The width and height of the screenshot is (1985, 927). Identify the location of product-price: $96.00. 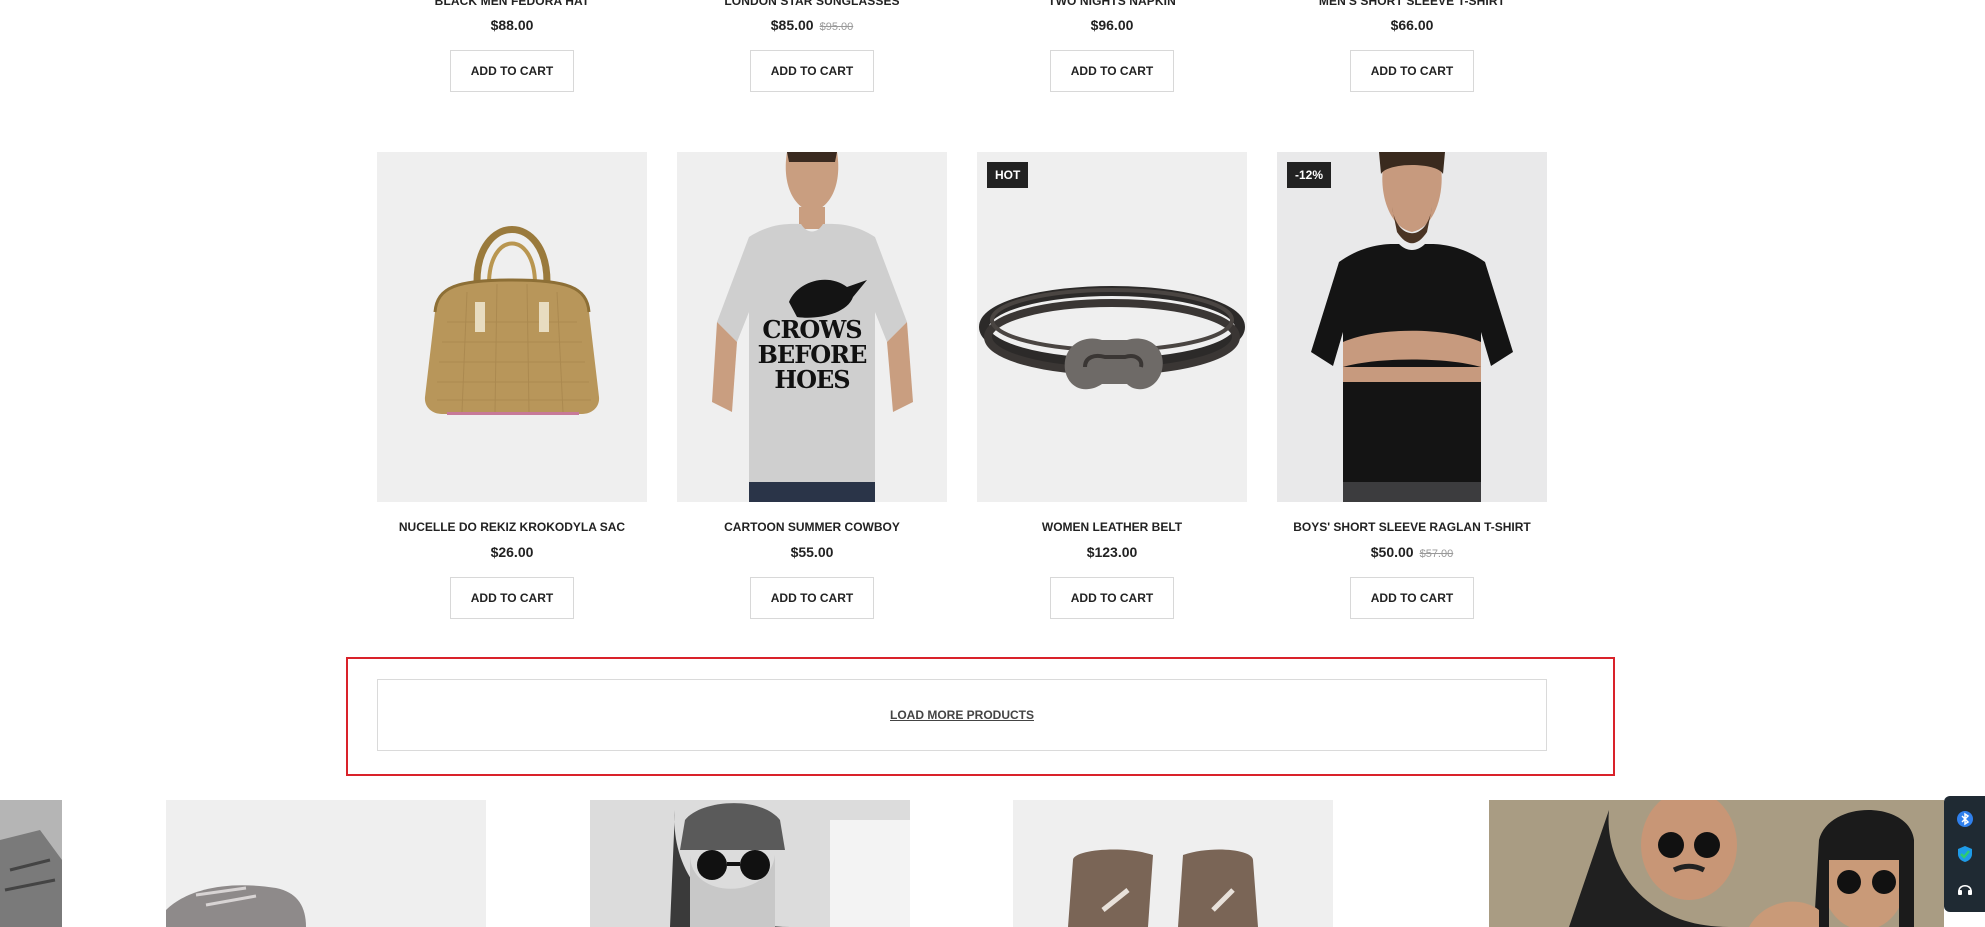
(1112, 25).